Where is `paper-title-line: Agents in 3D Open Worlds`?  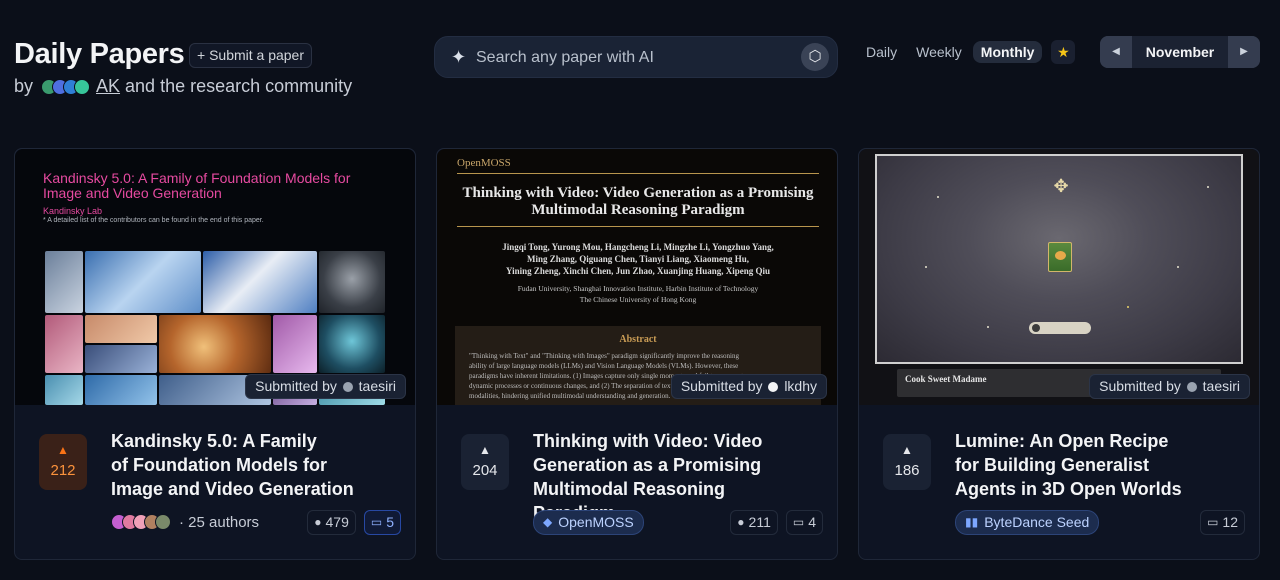
paper-title-line: Agents in 3D Open Worlds is located at coordinates (1068, 489).